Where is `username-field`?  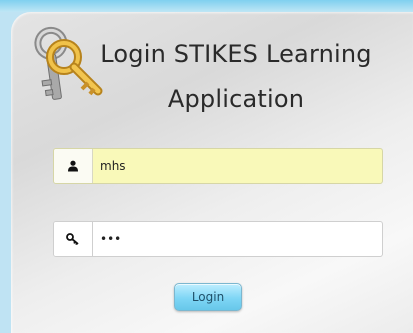
username-field is located at coordinates (218, 166).